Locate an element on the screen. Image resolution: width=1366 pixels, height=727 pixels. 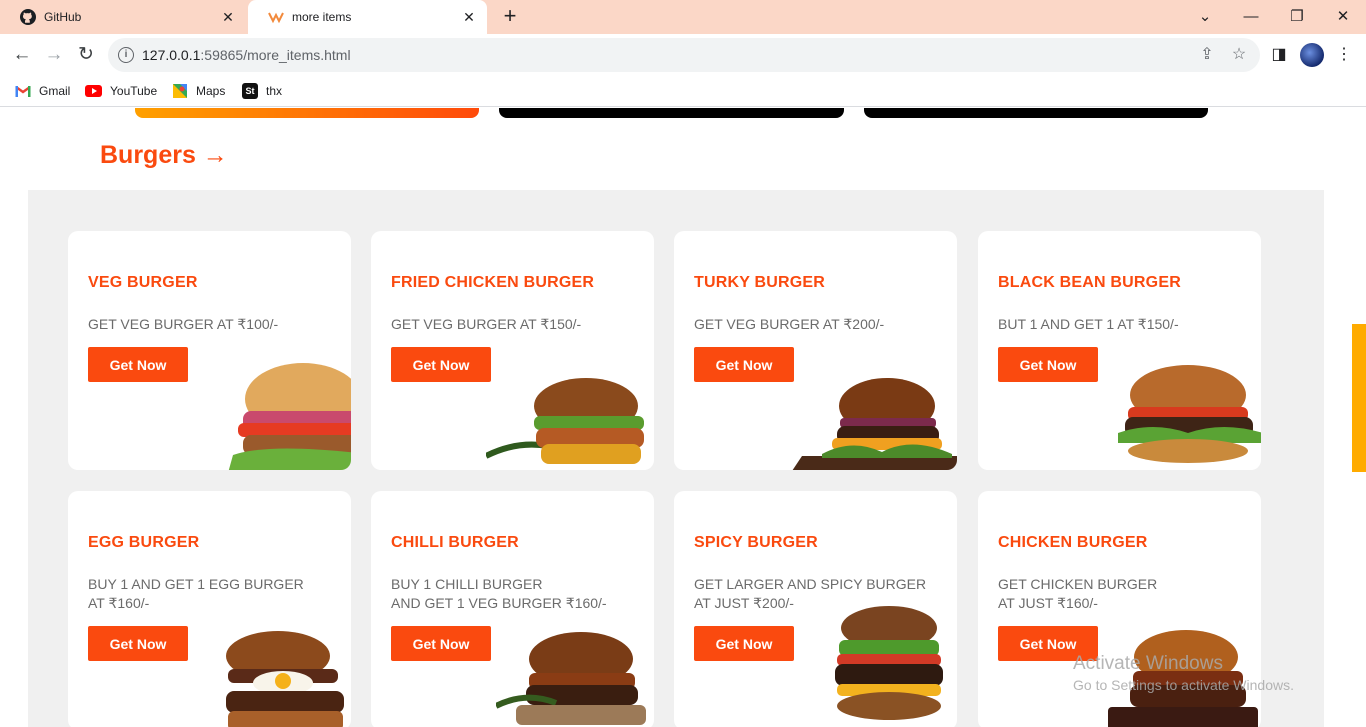
product-description: BUT 1 AND GET 1 AT ₹150/- is located at coordinates (1088, 324).